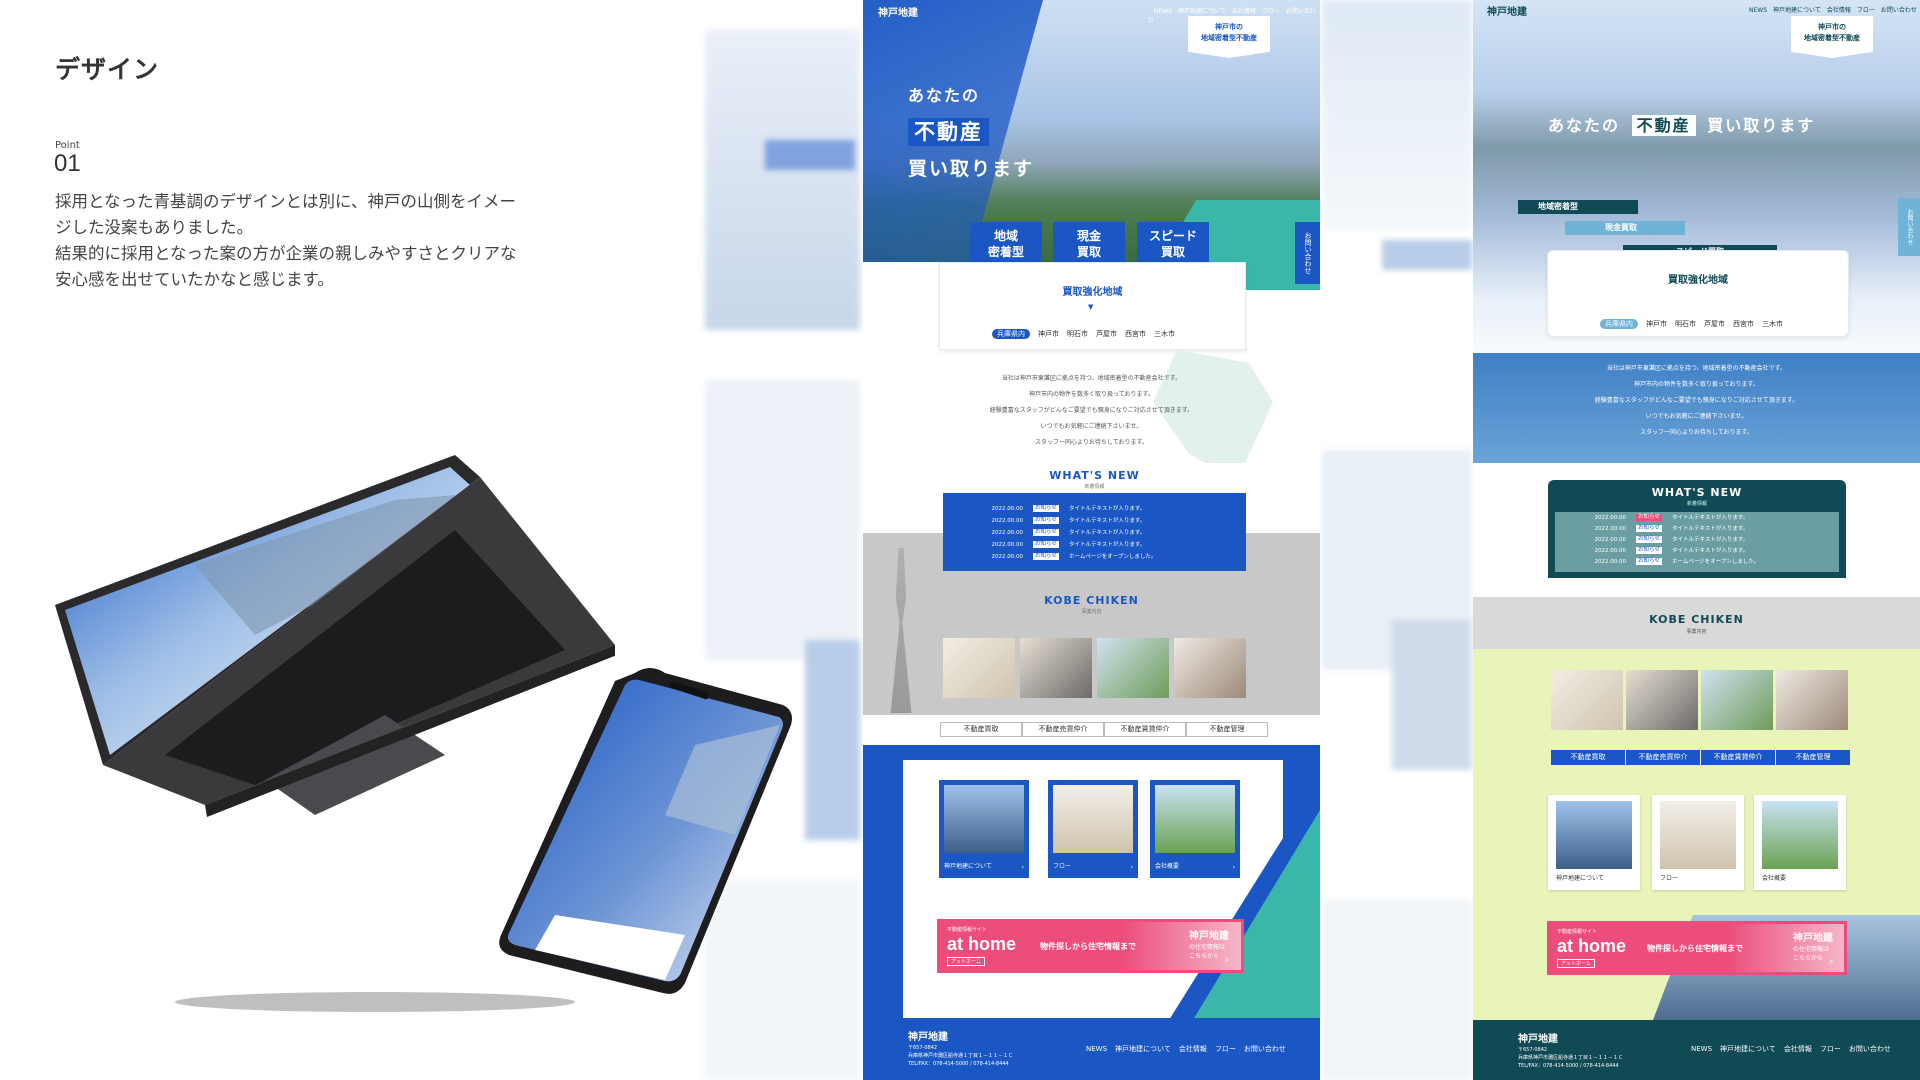 Image resolution: width=1920 pixels, height=1080 pixels. What do you see at coordinates (1899, 10) in the screenshot?
I see `nav-contact: お問い合わせ` at bounding box center [1899, 10].